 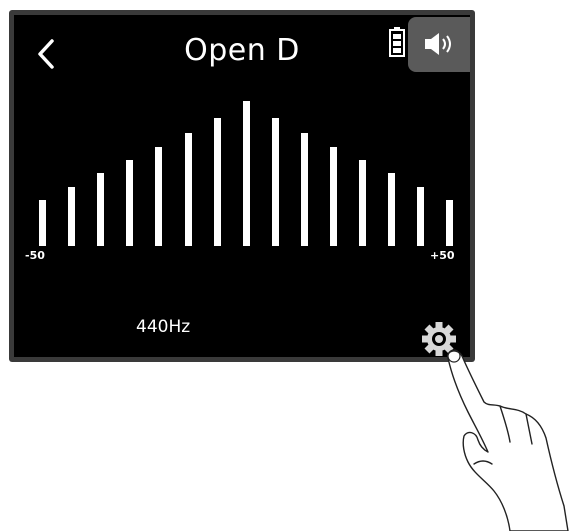 I want to click on reference-frequency: 440Hz, so click(x=163, y=327).